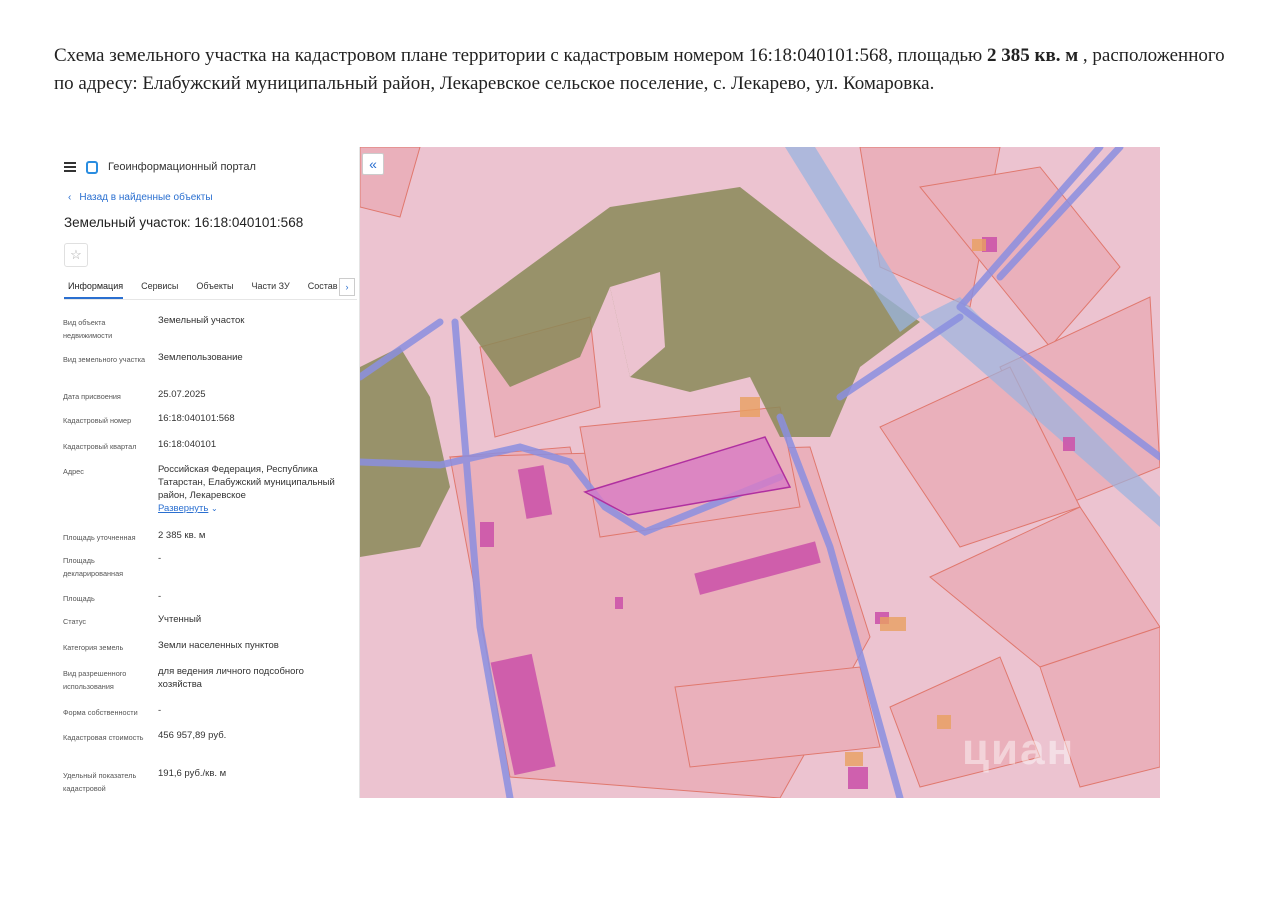 The height and width of the screenshot is (904, 1280). Describe the element at coordinates (184, 222) in the screenshot. I see `object-title: Земельный участок: 16:18:040101:568` at that location.